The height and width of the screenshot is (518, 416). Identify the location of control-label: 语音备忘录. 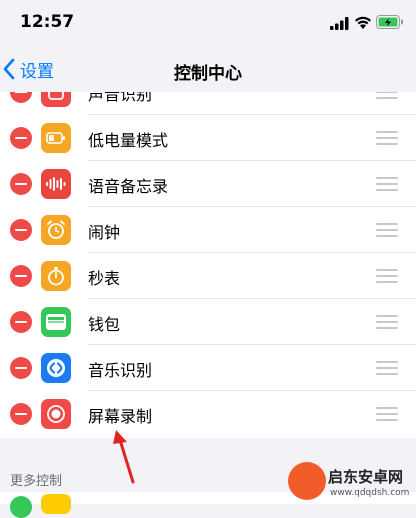
(128, 186).